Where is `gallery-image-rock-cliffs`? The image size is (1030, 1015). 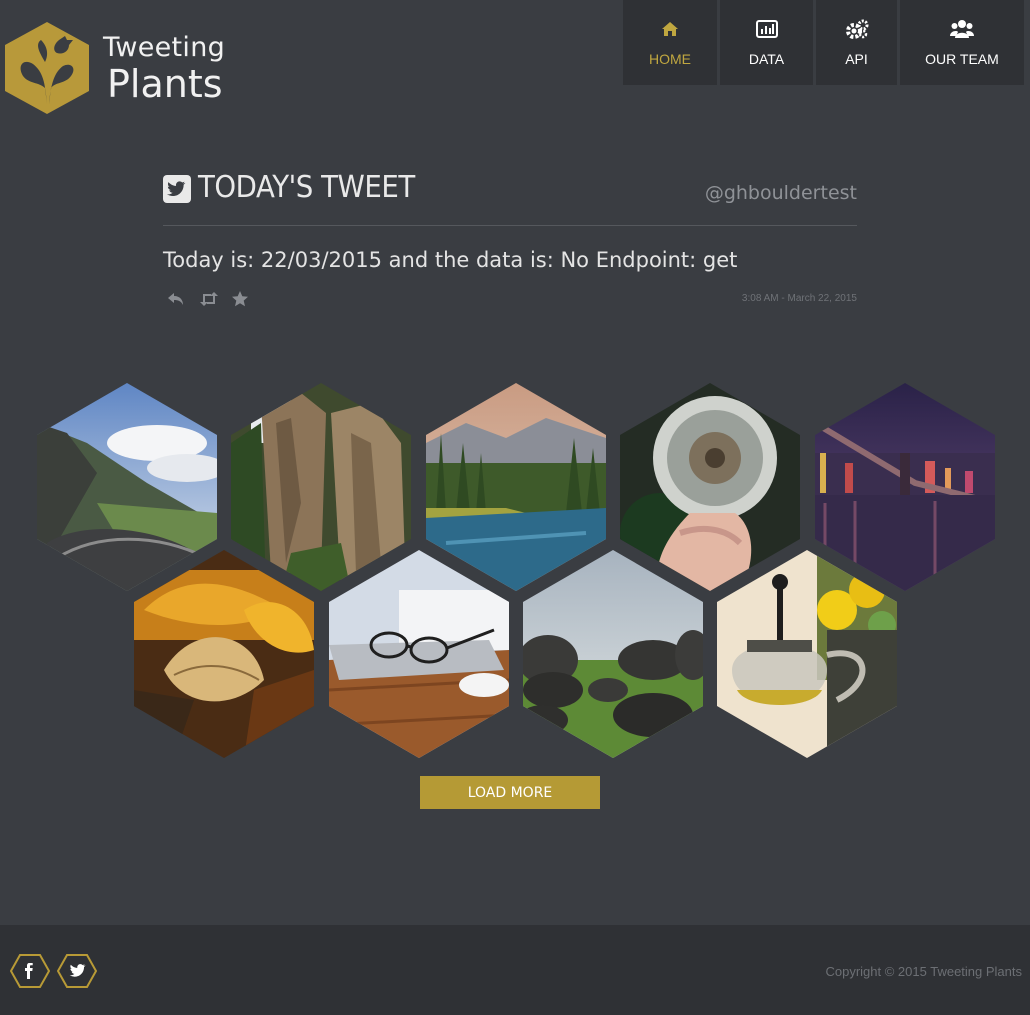
gallery-image-rock-cliffs is located at coordinates (321, 487).